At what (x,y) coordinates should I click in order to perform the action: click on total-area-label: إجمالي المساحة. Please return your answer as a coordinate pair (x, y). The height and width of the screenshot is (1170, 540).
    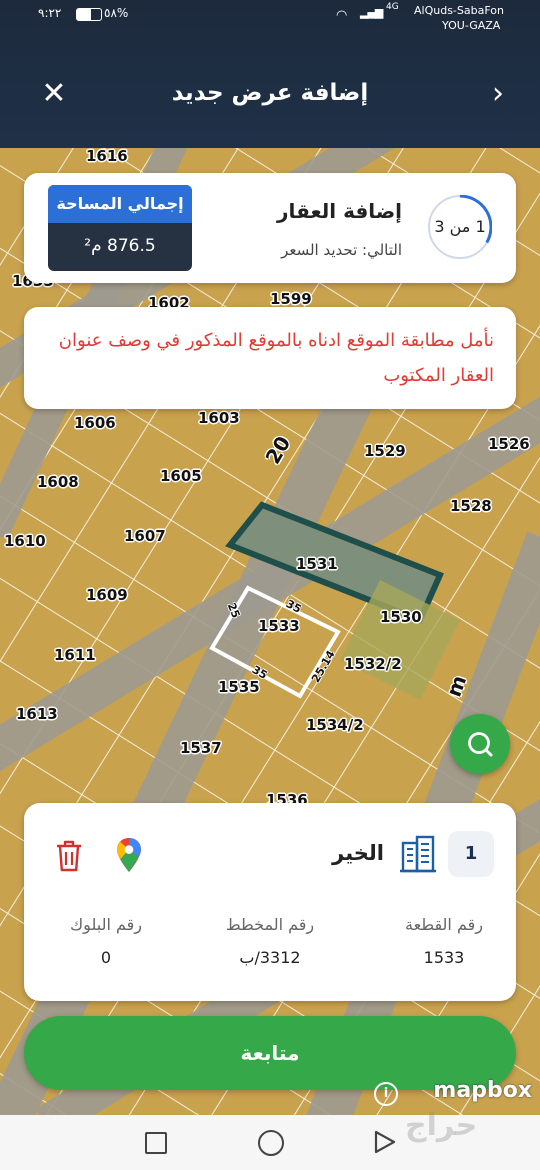
    Looking at the image, I should click on (120, 204).